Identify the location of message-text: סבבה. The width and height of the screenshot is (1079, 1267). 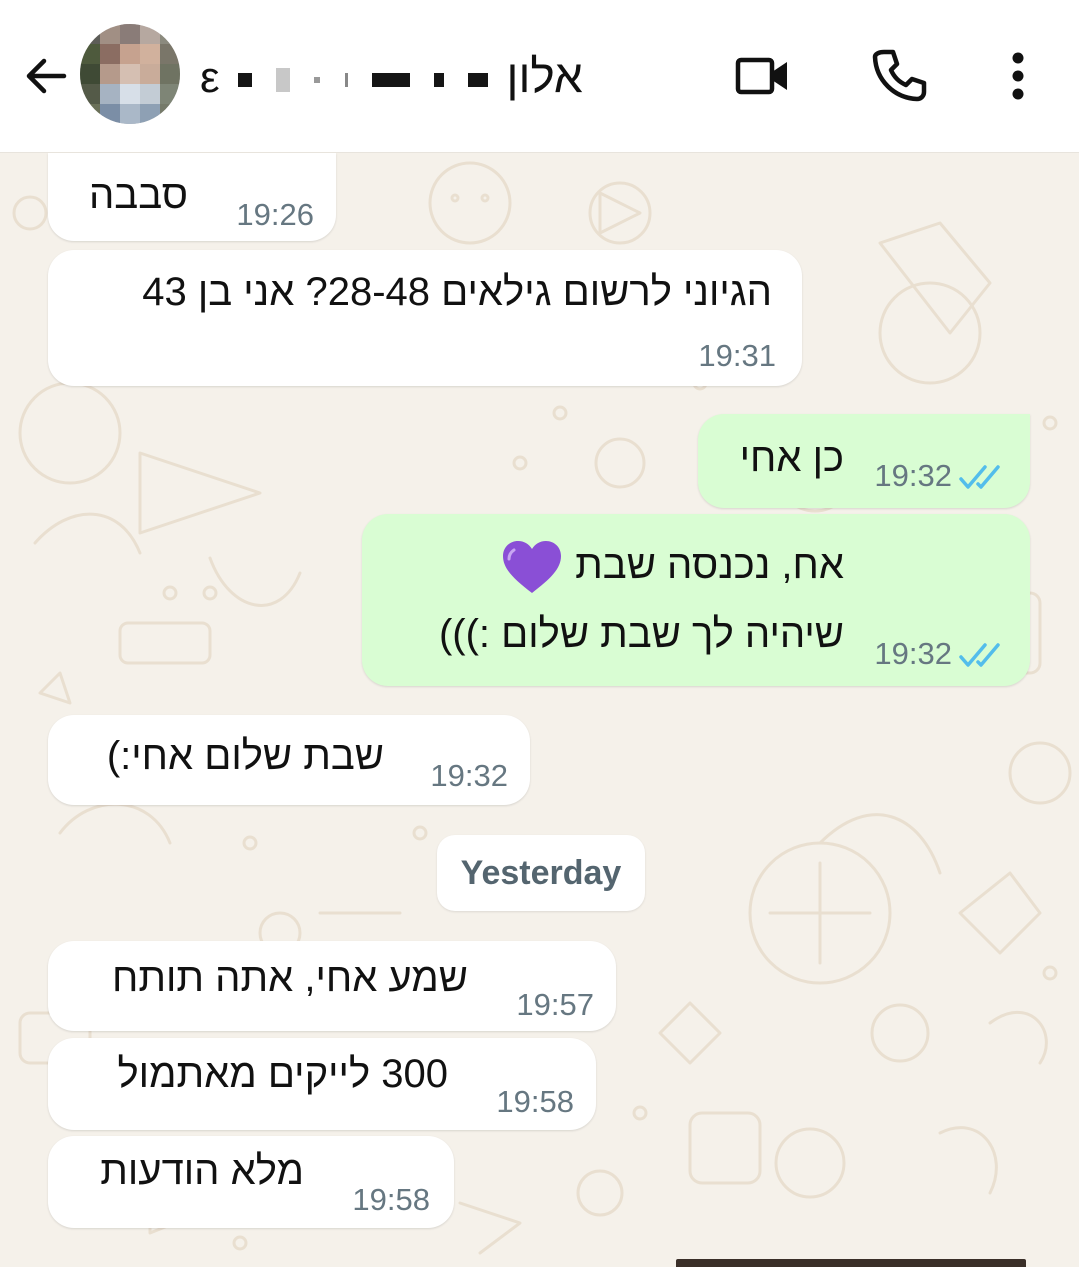
(138, 195).